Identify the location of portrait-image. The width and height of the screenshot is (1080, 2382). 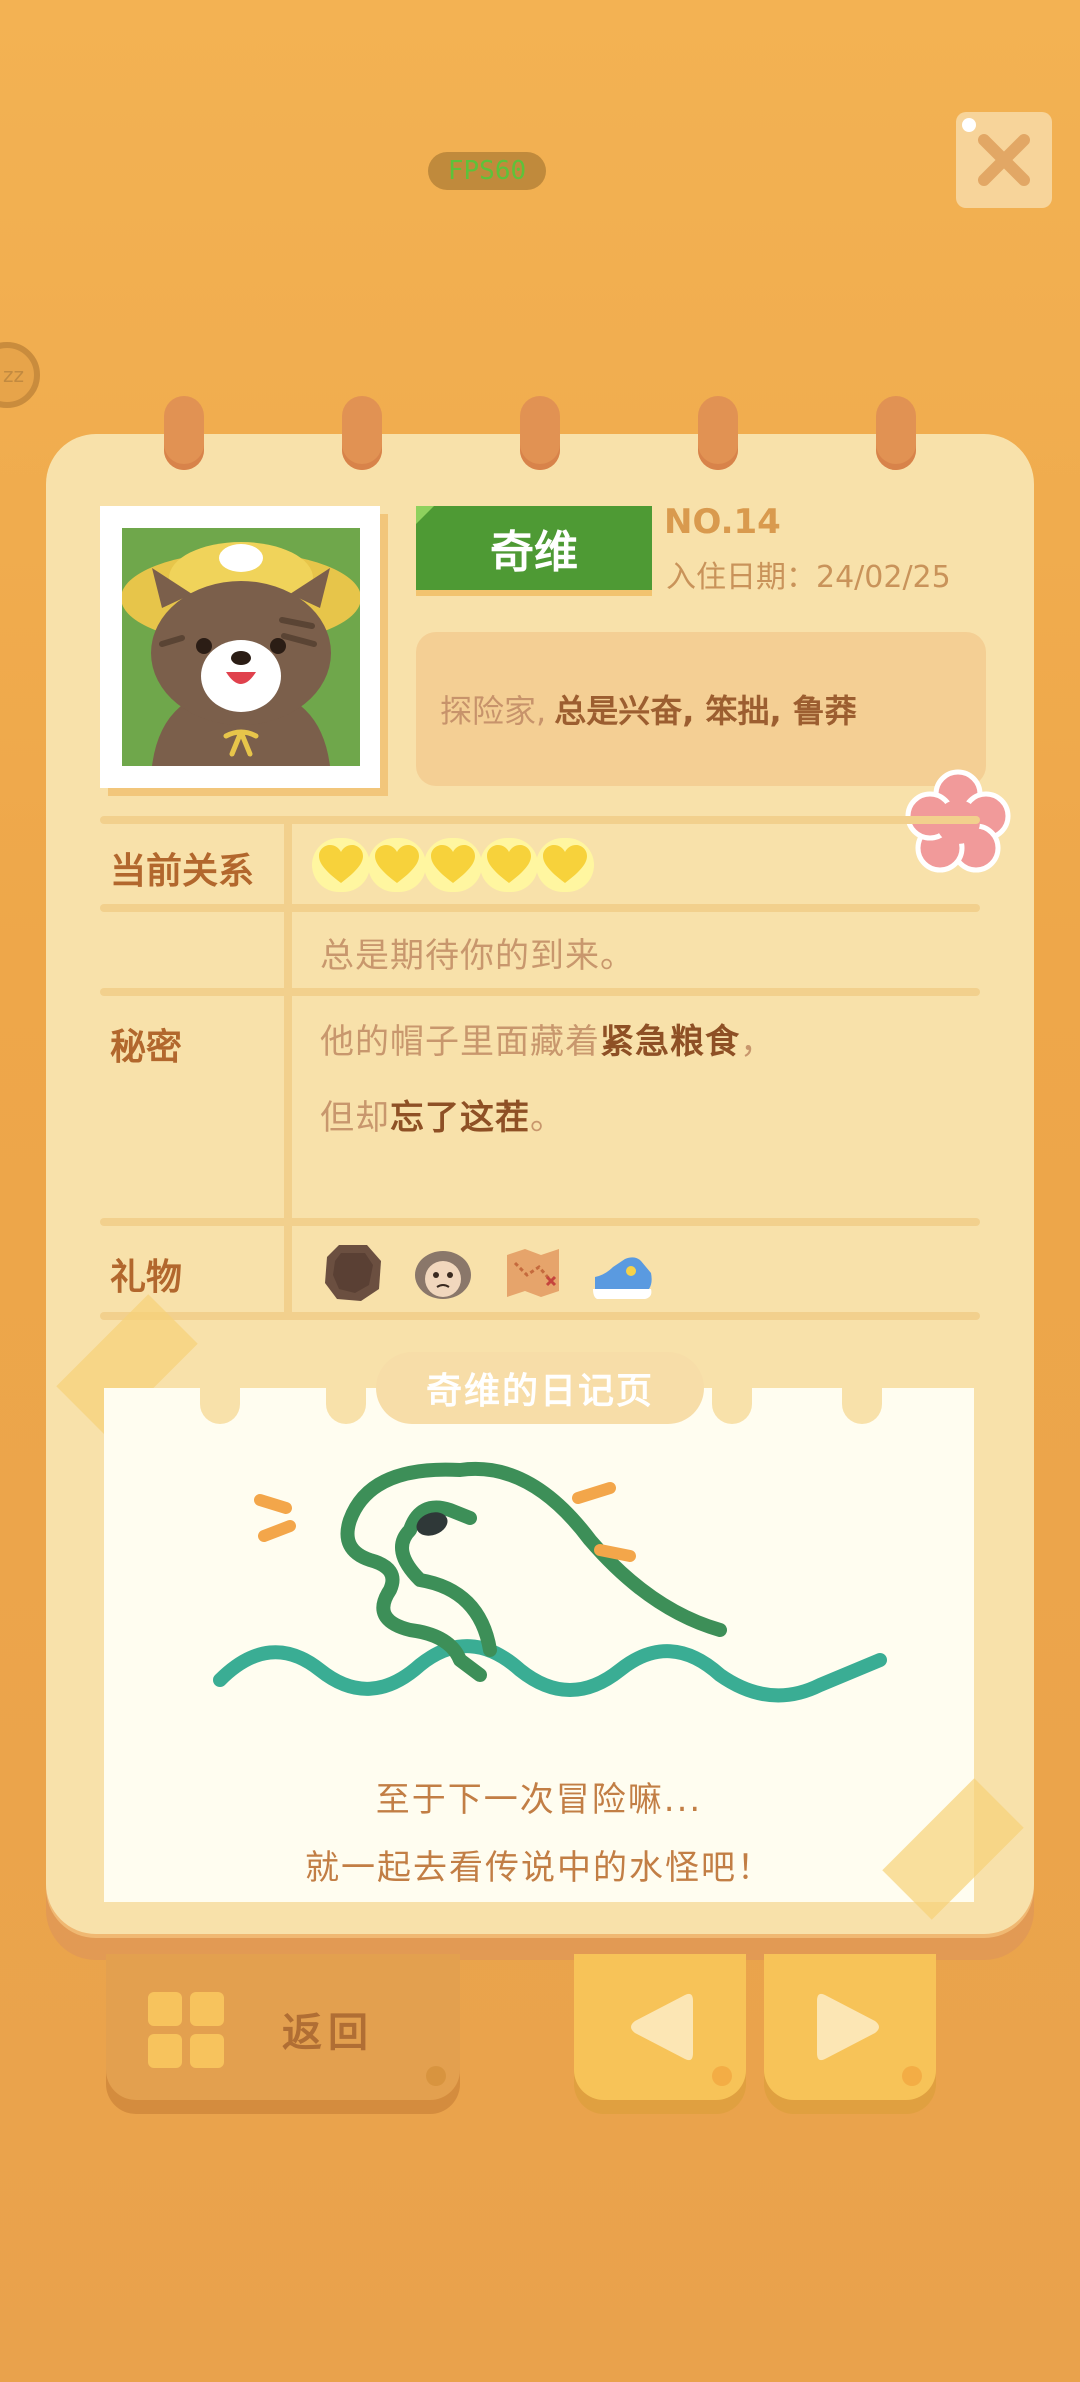
(241, 647).